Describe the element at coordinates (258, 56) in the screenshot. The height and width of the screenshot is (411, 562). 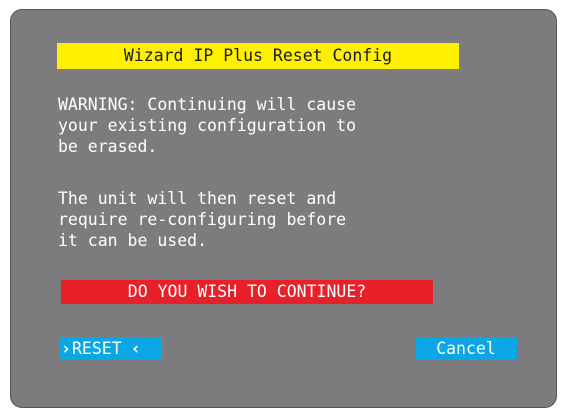
I see `dialog-title: Wizard IP Plus Reset Config` at that location.